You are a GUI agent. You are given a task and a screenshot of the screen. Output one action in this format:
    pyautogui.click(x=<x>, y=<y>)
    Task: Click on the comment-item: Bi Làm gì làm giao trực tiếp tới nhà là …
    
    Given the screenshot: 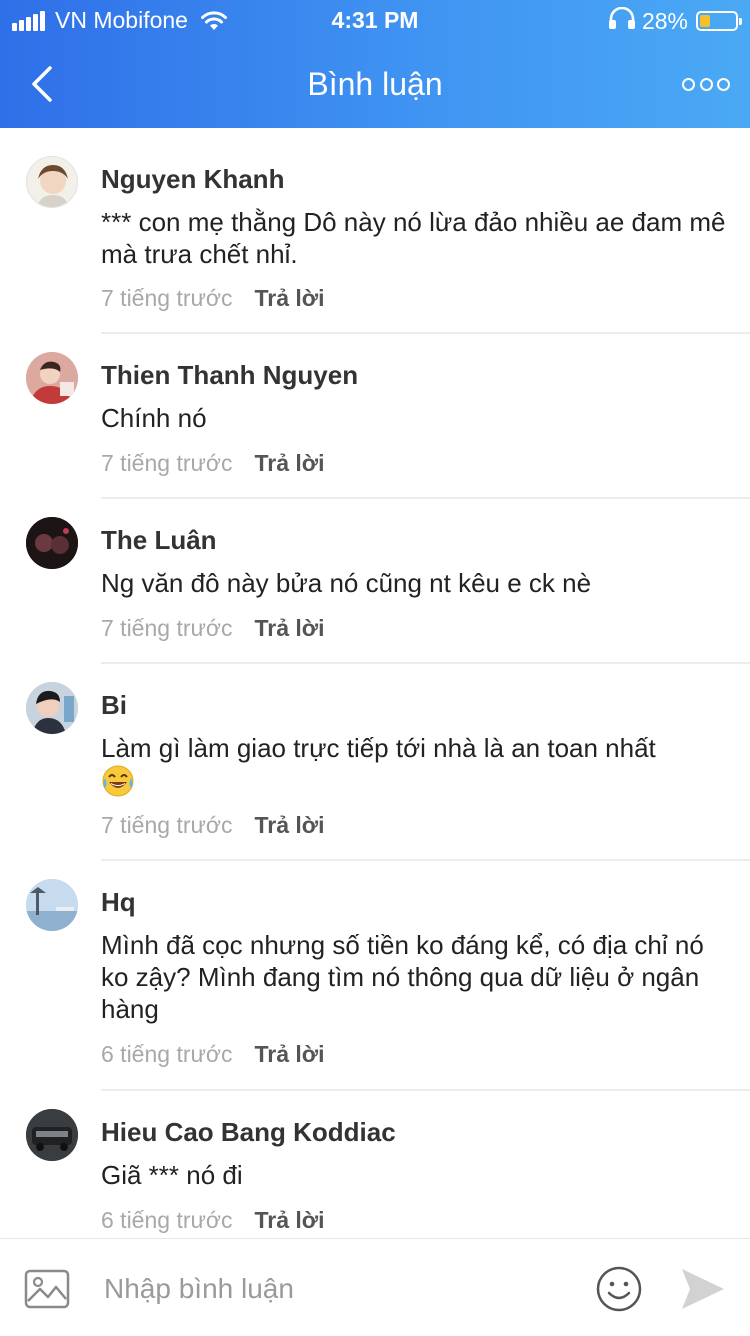 What is the action you would take?
    pyautogui.click(x=375, y=764)
    